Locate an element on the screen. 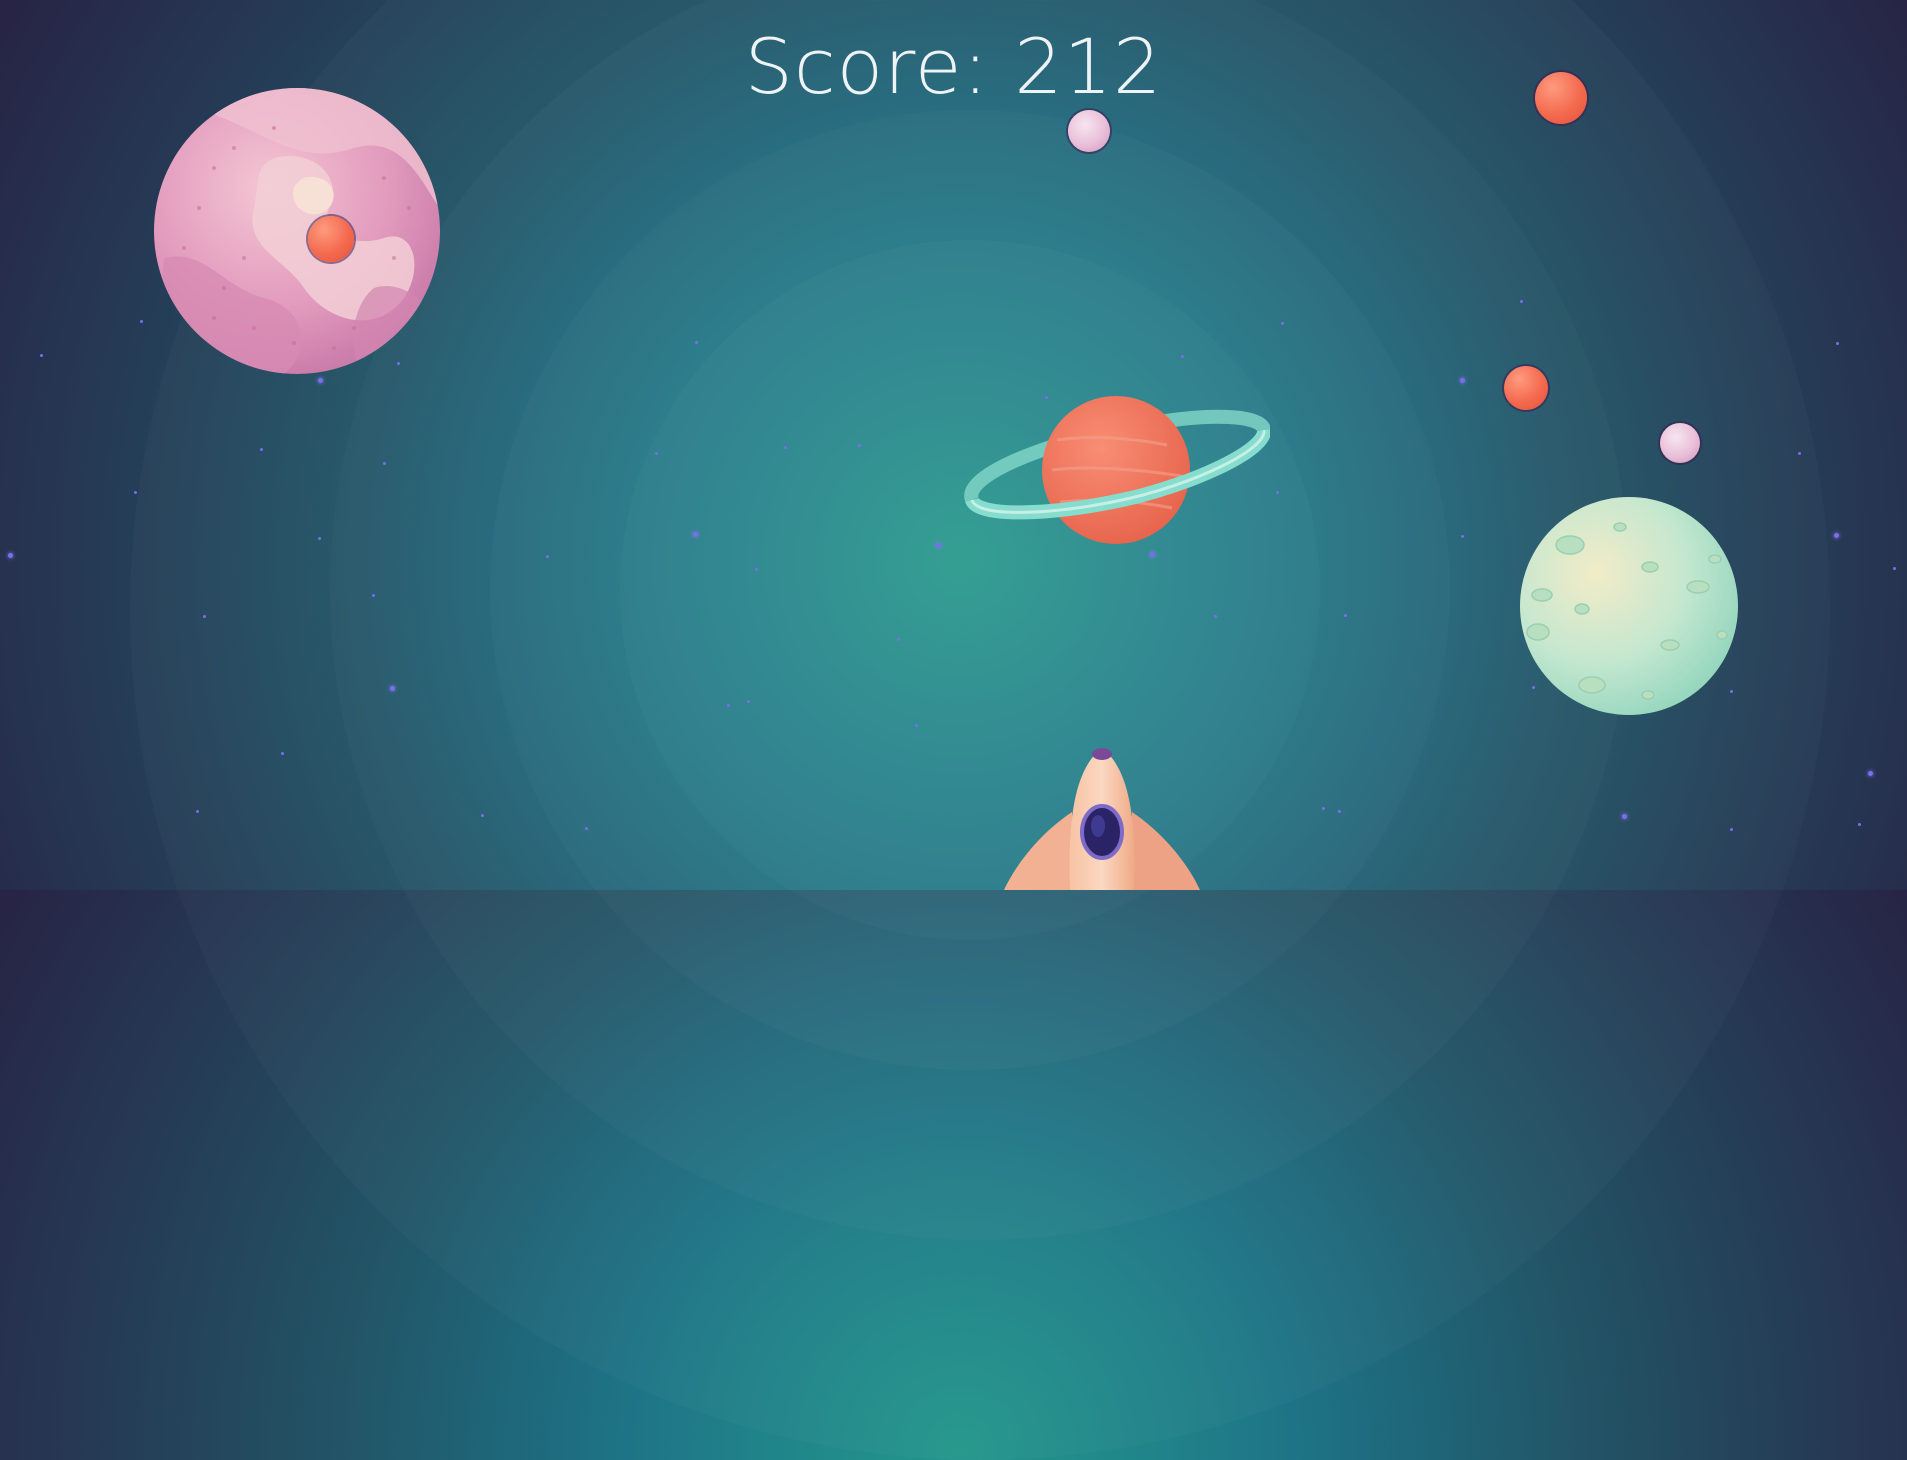 Image resolution: width=1907 pixels, height=1460 pixels. pink-marbled-planet-icon is located at coordinates (297, 231).